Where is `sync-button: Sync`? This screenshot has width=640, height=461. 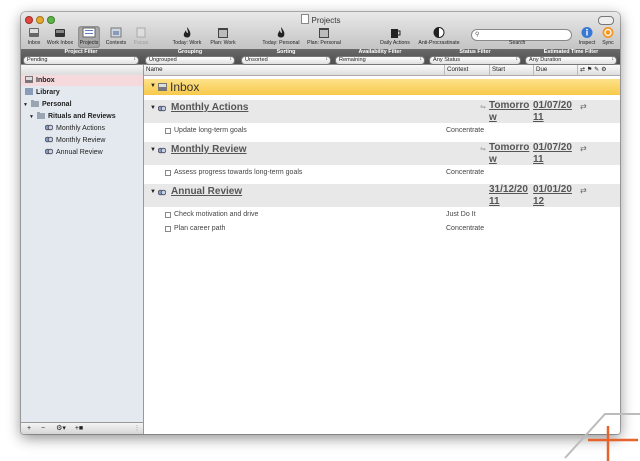 sync-button: Sync is located at coordinates (608, 37).